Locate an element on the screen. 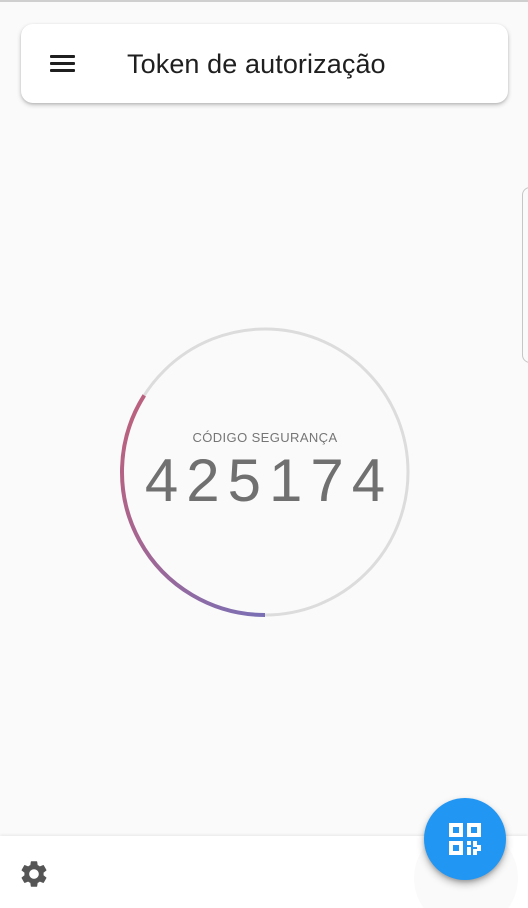  app-bar: Token de autorização is located at coordinates (264, 63).